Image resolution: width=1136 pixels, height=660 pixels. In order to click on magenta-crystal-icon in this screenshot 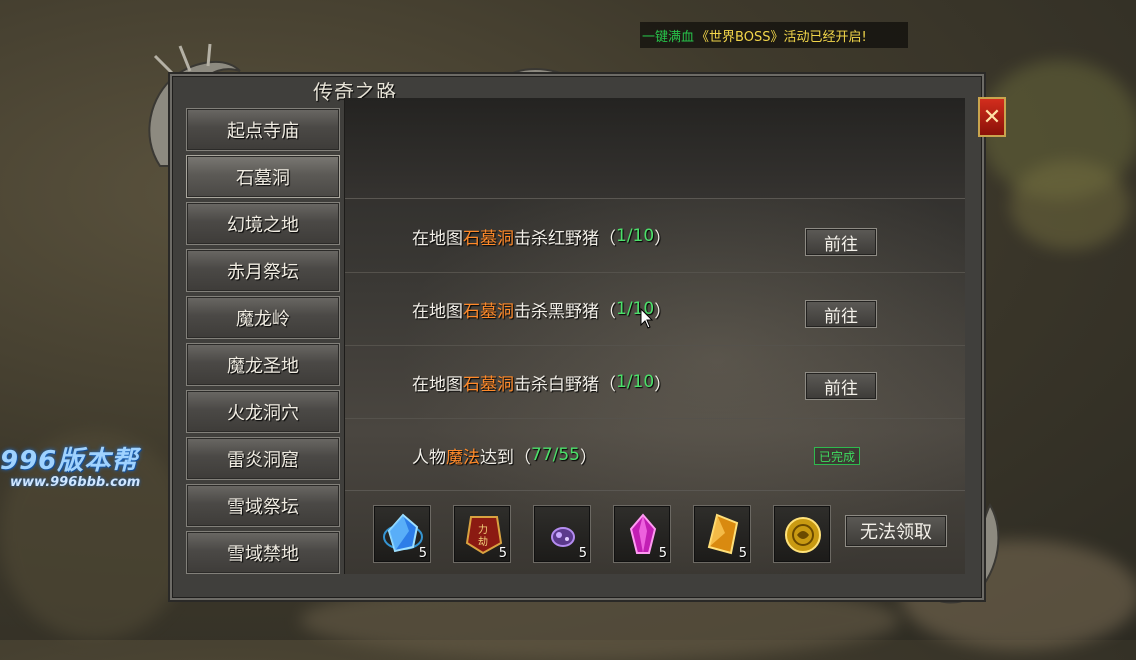, I will do `click(643, 533)`.